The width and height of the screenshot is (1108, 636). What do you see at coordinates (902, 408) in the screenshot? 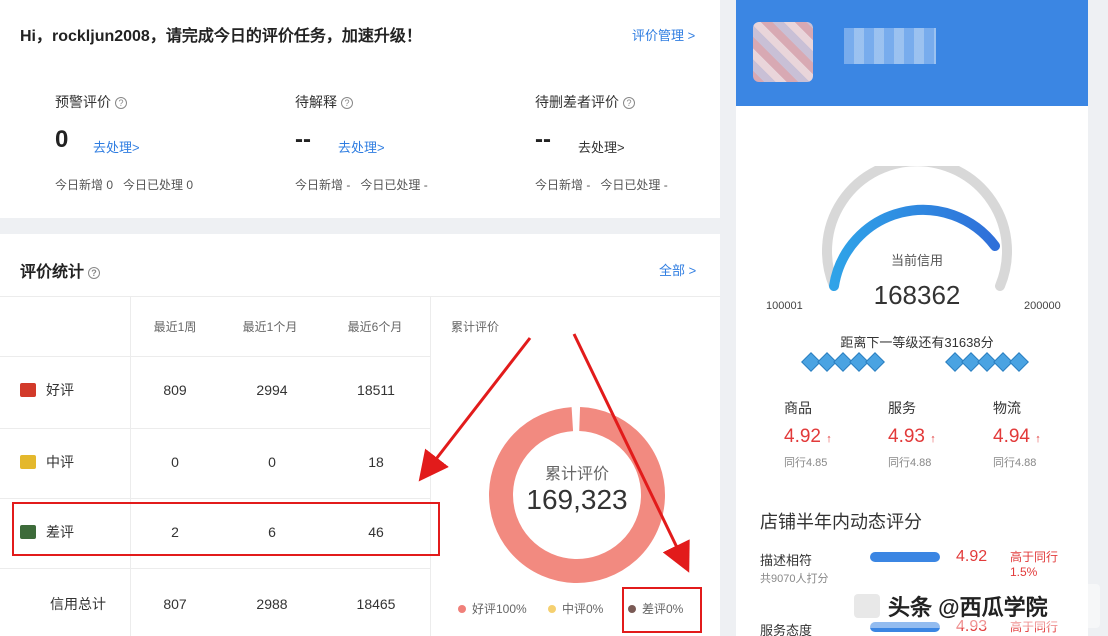
I see `score-service-label: 服务` at bounding box center [902, 408].